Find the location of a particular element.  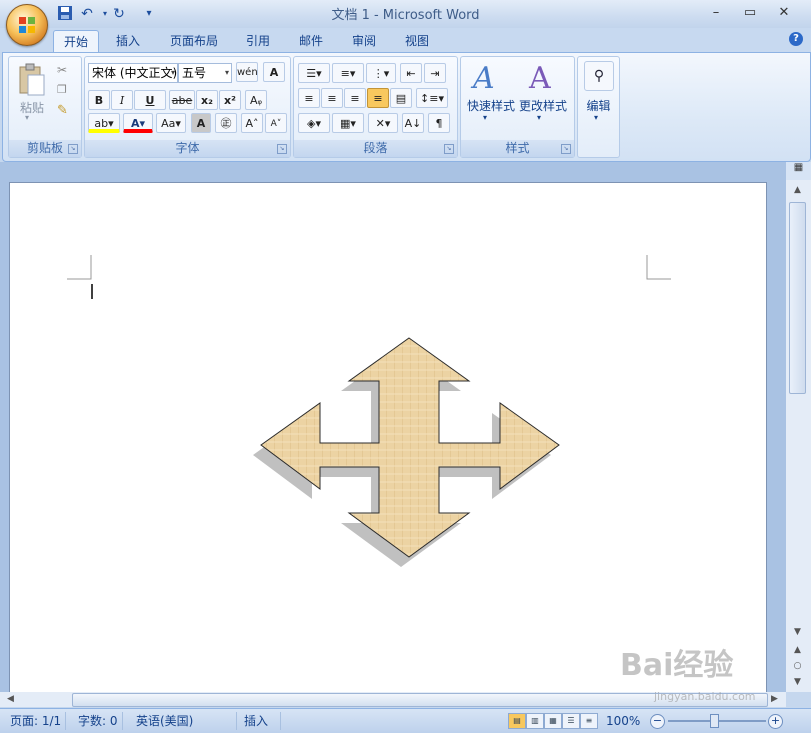

superscript-button: x² is located at coordinates (230, 100).